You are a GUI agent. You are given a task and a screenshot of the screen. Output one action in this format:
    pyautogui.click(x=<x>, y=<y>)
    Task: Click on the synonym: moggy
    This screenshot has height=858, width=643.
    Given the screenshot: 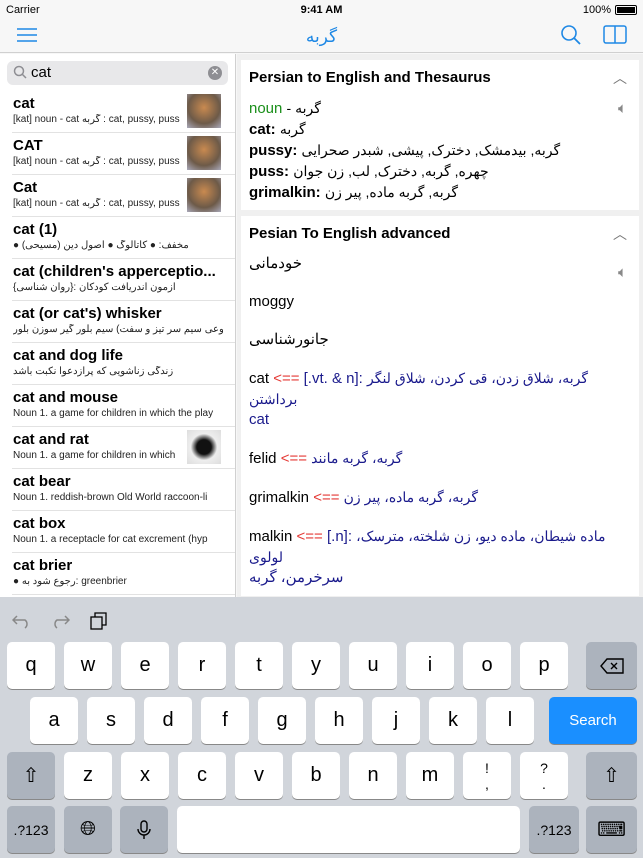 What is the action you would take?
    pyautogui.click(x=272, y=301)
    